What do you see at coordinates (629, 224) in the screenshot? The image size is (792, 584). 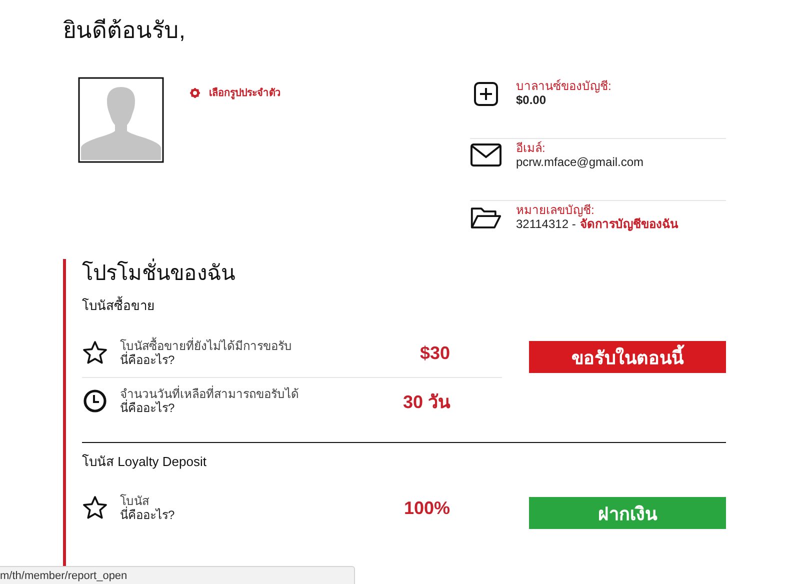 I see `manage-account-link: จัดการบัญชีของฉัน` at bounding box center [629, 224].